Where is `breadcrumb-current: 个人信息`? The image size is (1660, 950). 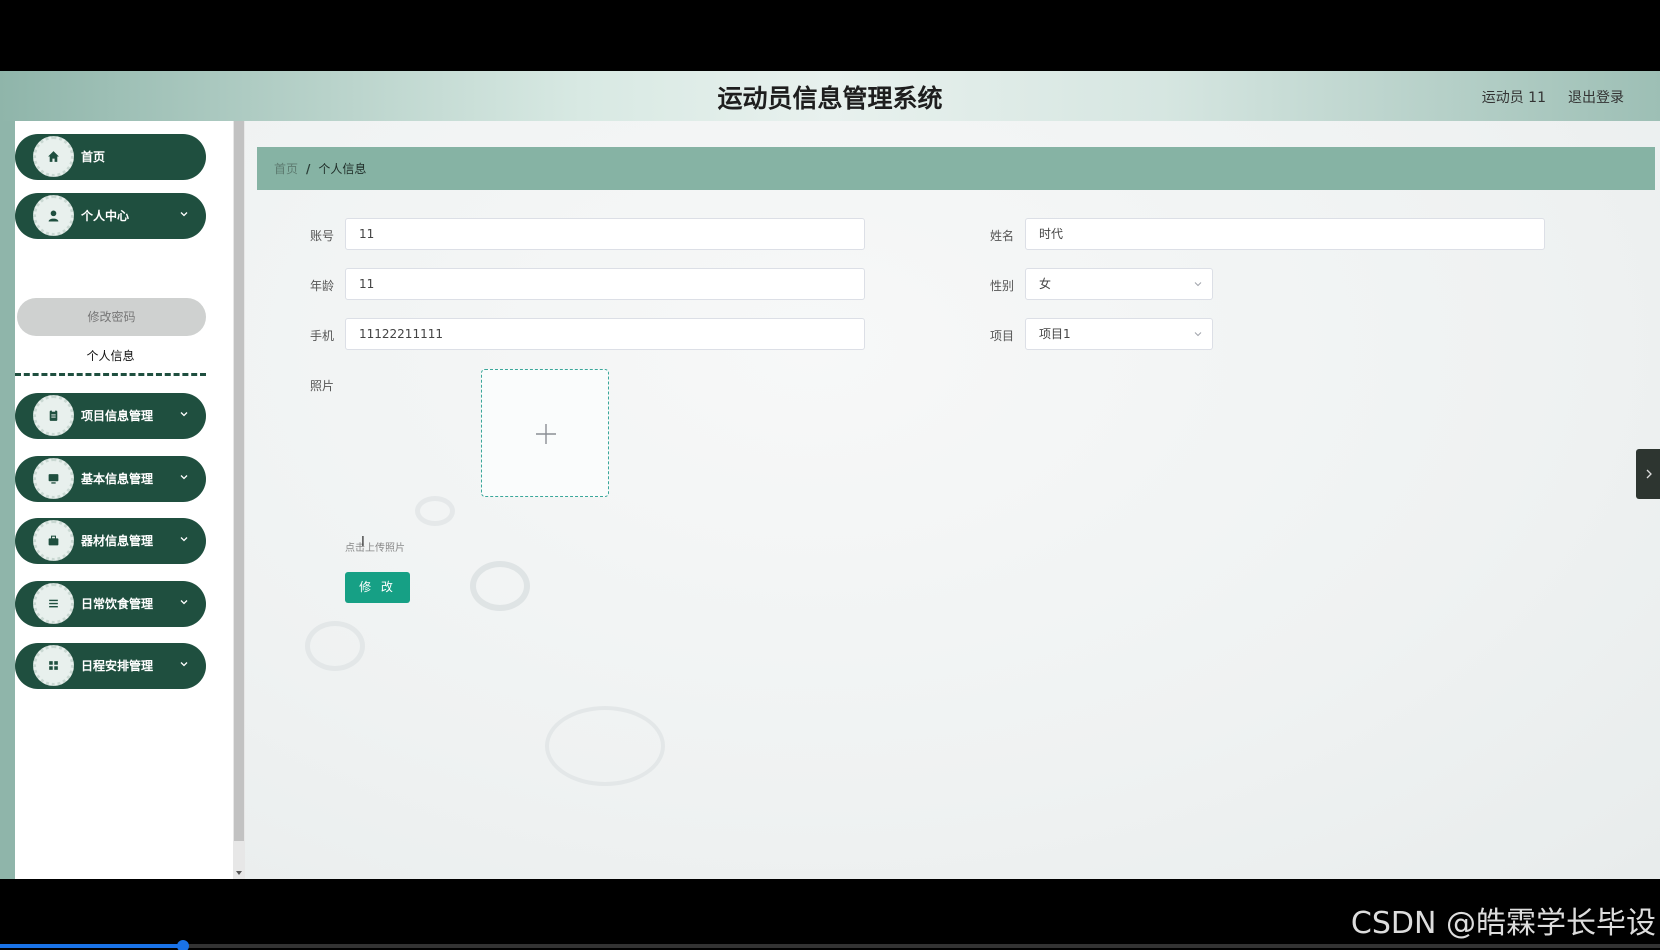 breadcrumb-current: 个人信息 is located at coordinates (342, 169).